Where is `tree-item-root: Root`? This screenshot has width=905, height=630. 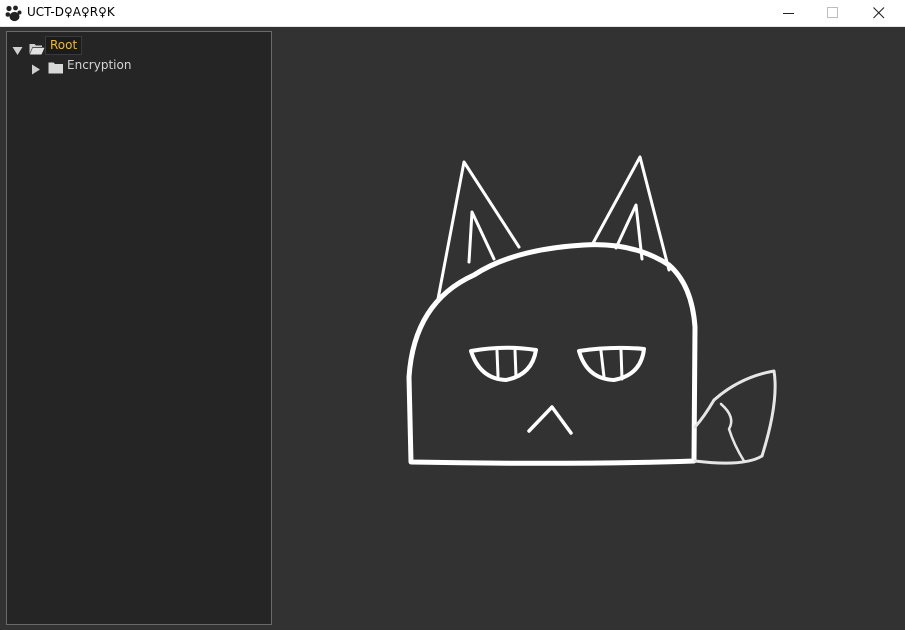
tree-item-root: Root is located at coordinates (139, 45).